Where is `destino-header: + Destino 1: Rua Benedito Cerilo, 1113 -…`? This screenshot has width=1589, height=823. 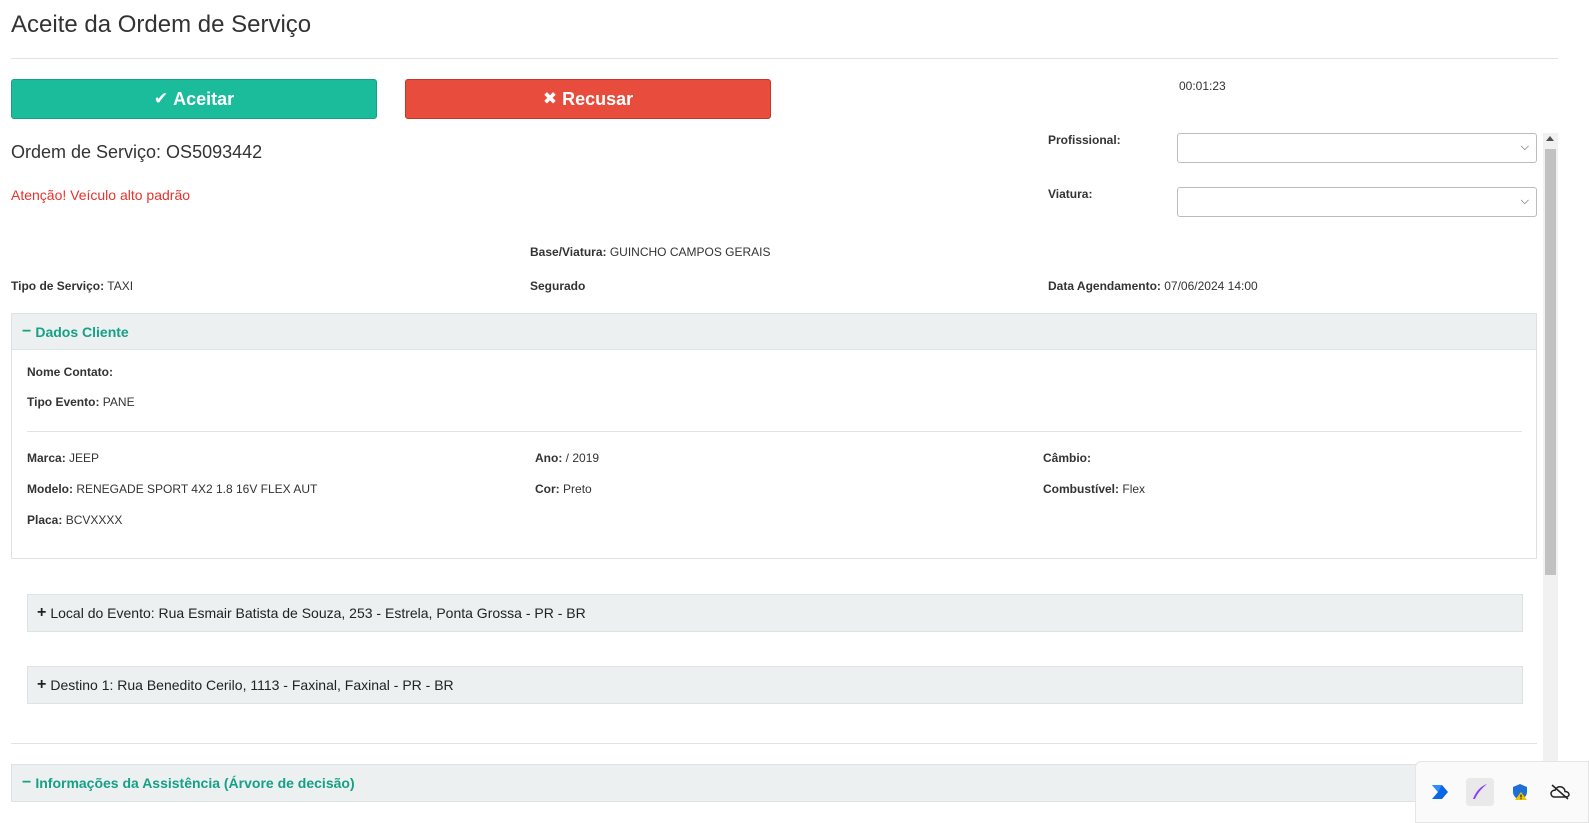
destino-header: + Destino 1: Rua Benedito Cerilo, 1113 -… is located at coordinates (775, 685).